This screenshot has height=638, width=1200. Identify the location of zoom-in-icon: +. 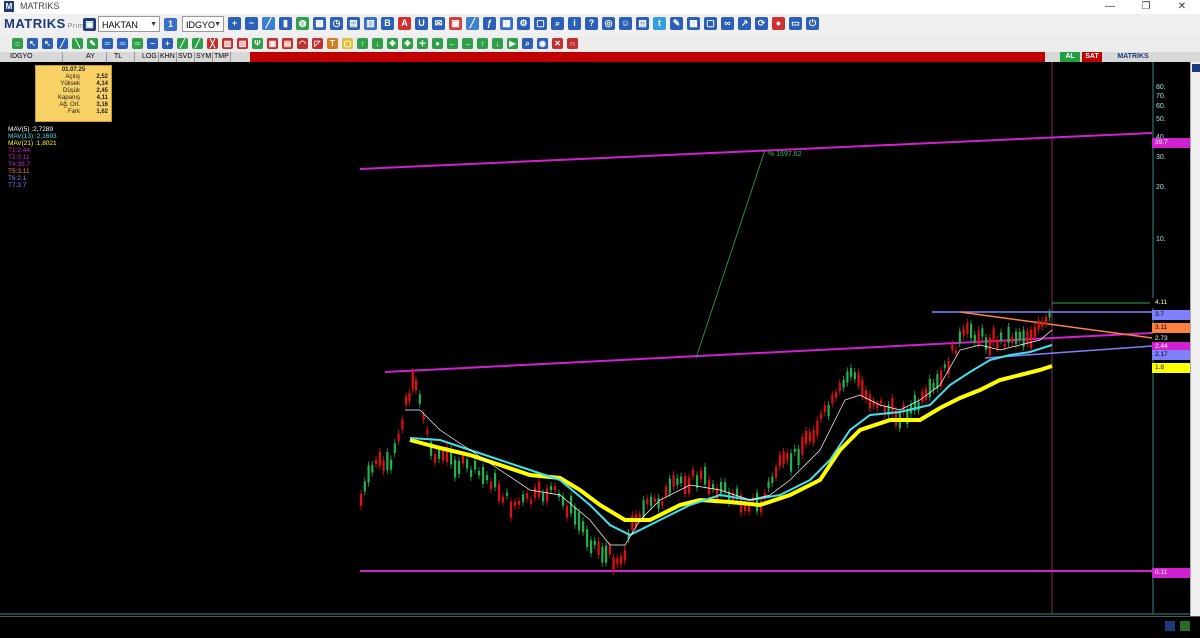
(234, 23).